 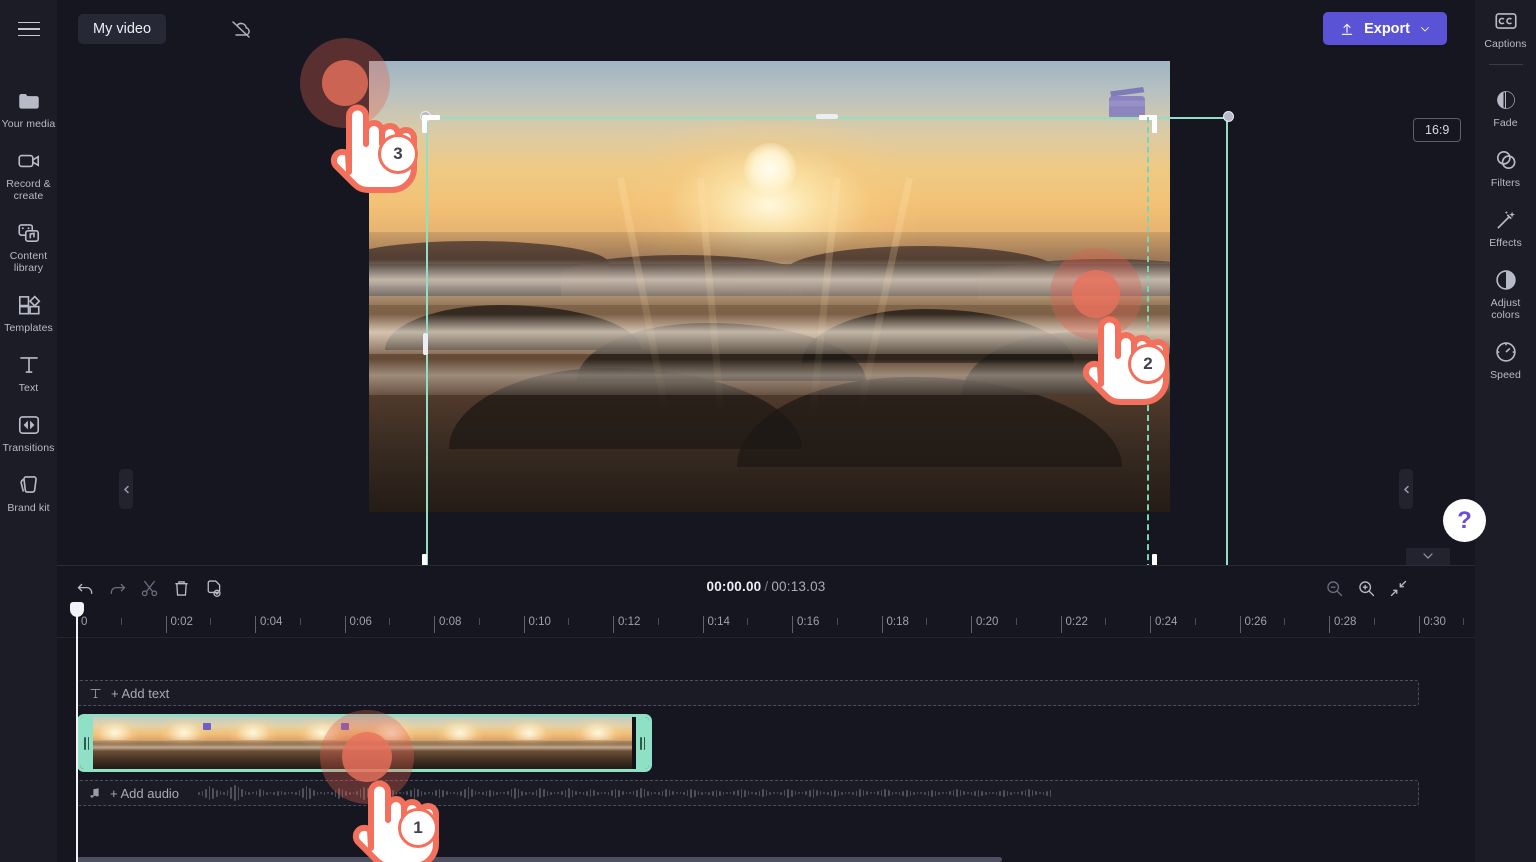 I want to click on export-label: Export, so click(x=1387, y=28).